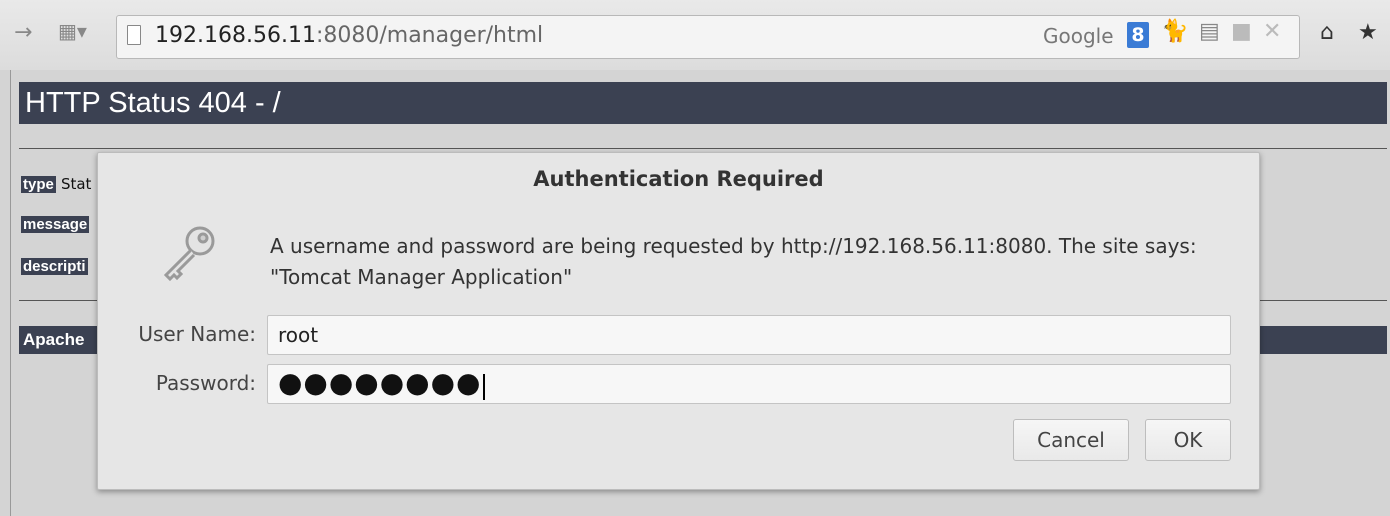  I want to click on text-caret, so click(484, 386).